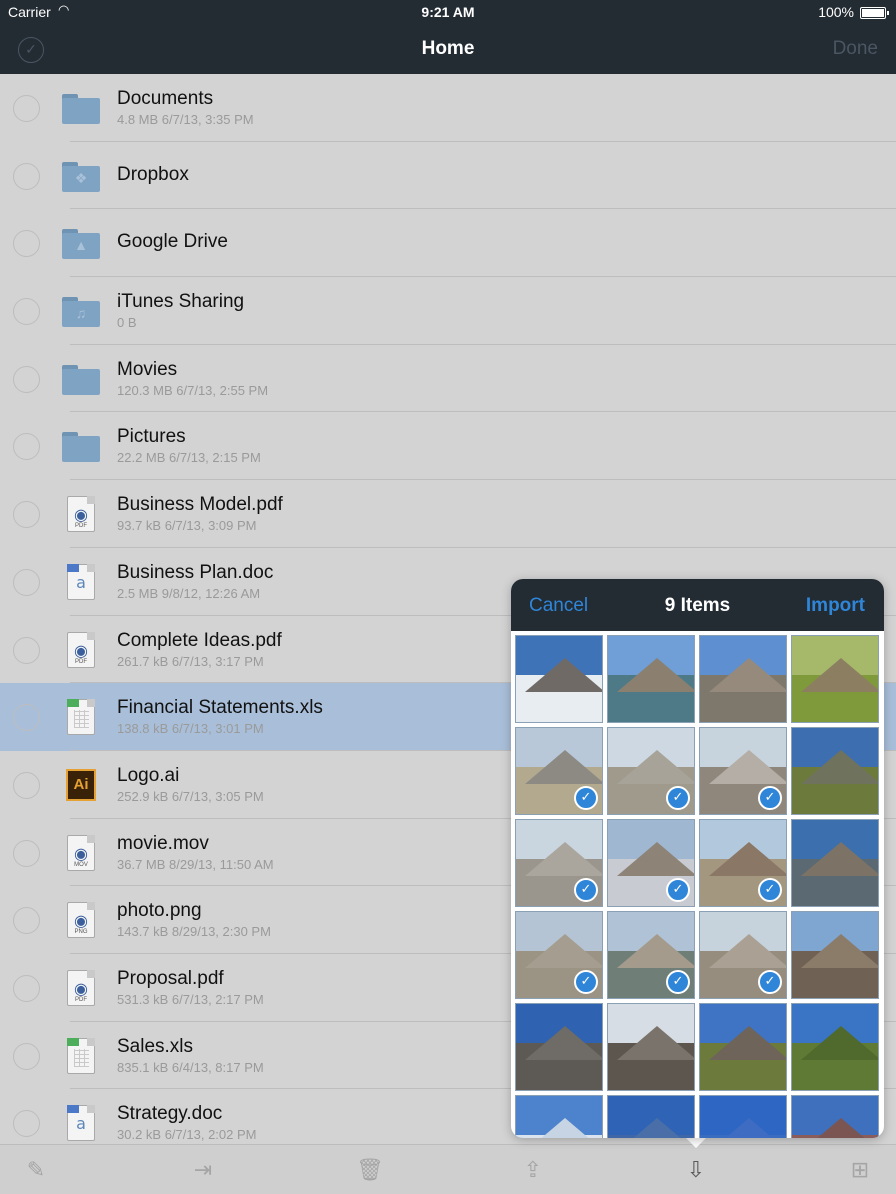  I want to click on file-row: ▲ Google Drive, so click(448, 243).